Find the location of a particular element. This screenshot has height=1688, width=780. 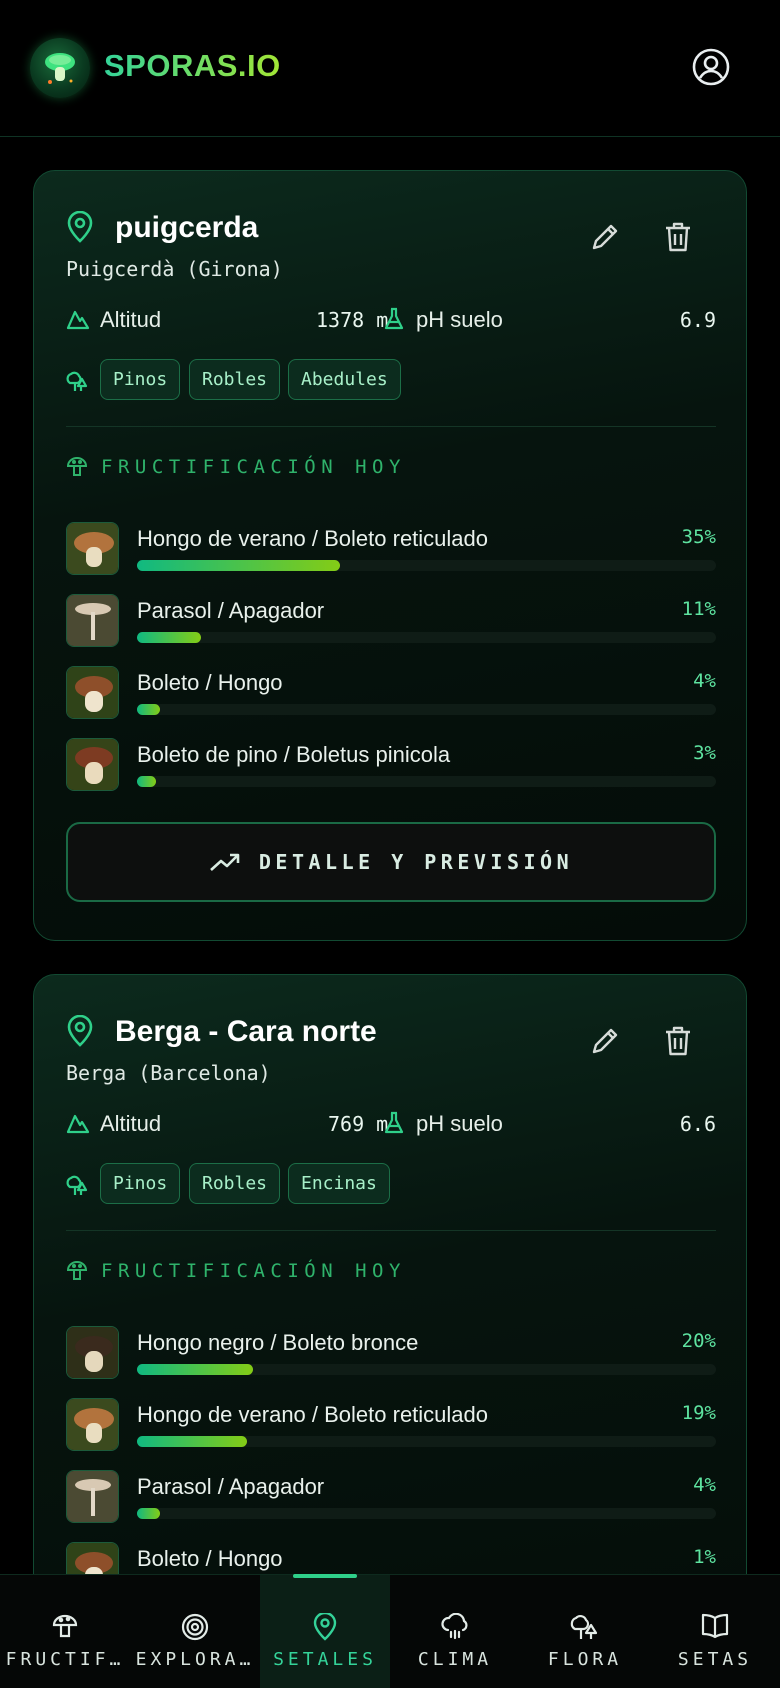

app-header: SPORAS.IO is located at coordinates (390, 68).